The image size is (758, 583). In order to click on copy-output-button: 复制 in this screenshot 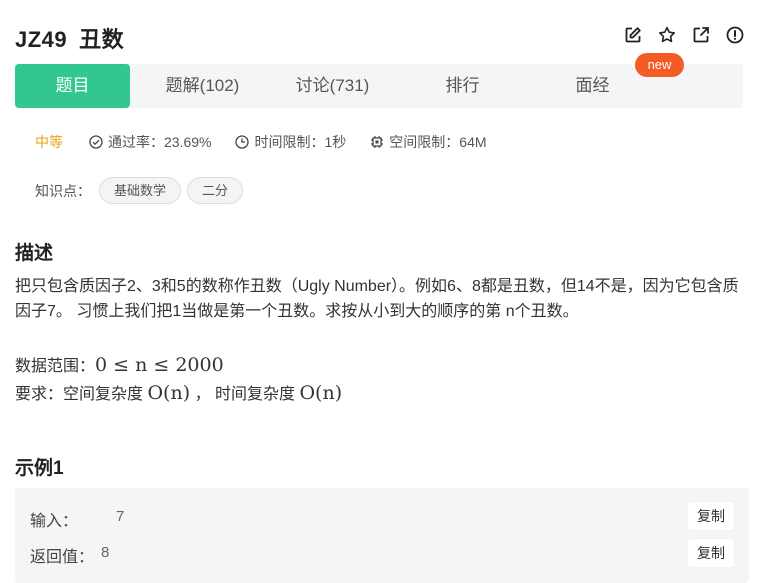, I will do `click(711, 553)`.